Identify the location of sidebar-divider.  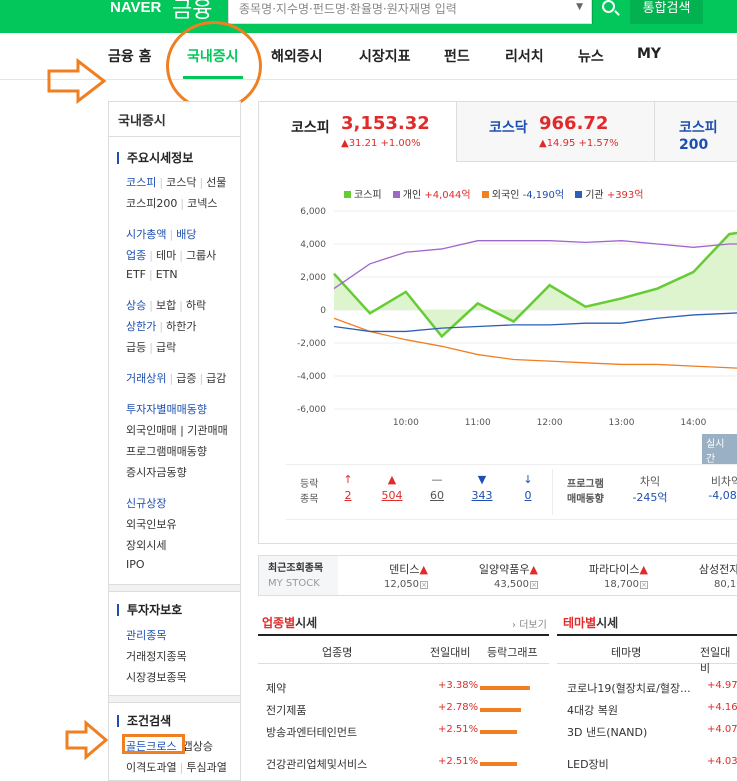
(174, 588).